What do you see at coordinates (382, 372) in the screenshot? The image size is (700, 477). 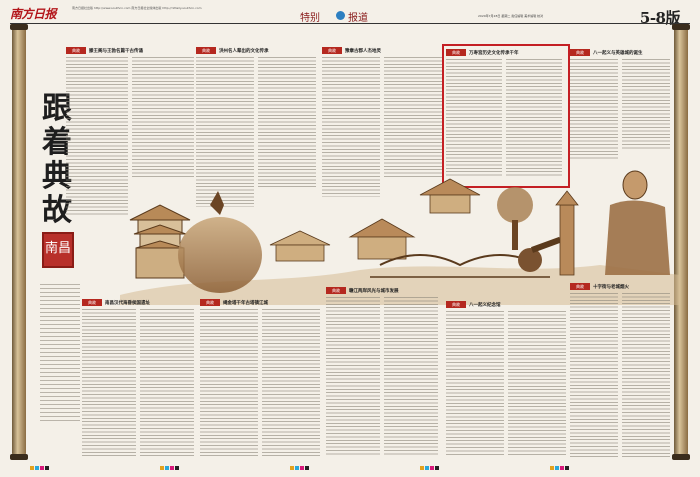 I see `article: 典故 赣江两岸风光与城市发展` at bounding box center [382, 372].